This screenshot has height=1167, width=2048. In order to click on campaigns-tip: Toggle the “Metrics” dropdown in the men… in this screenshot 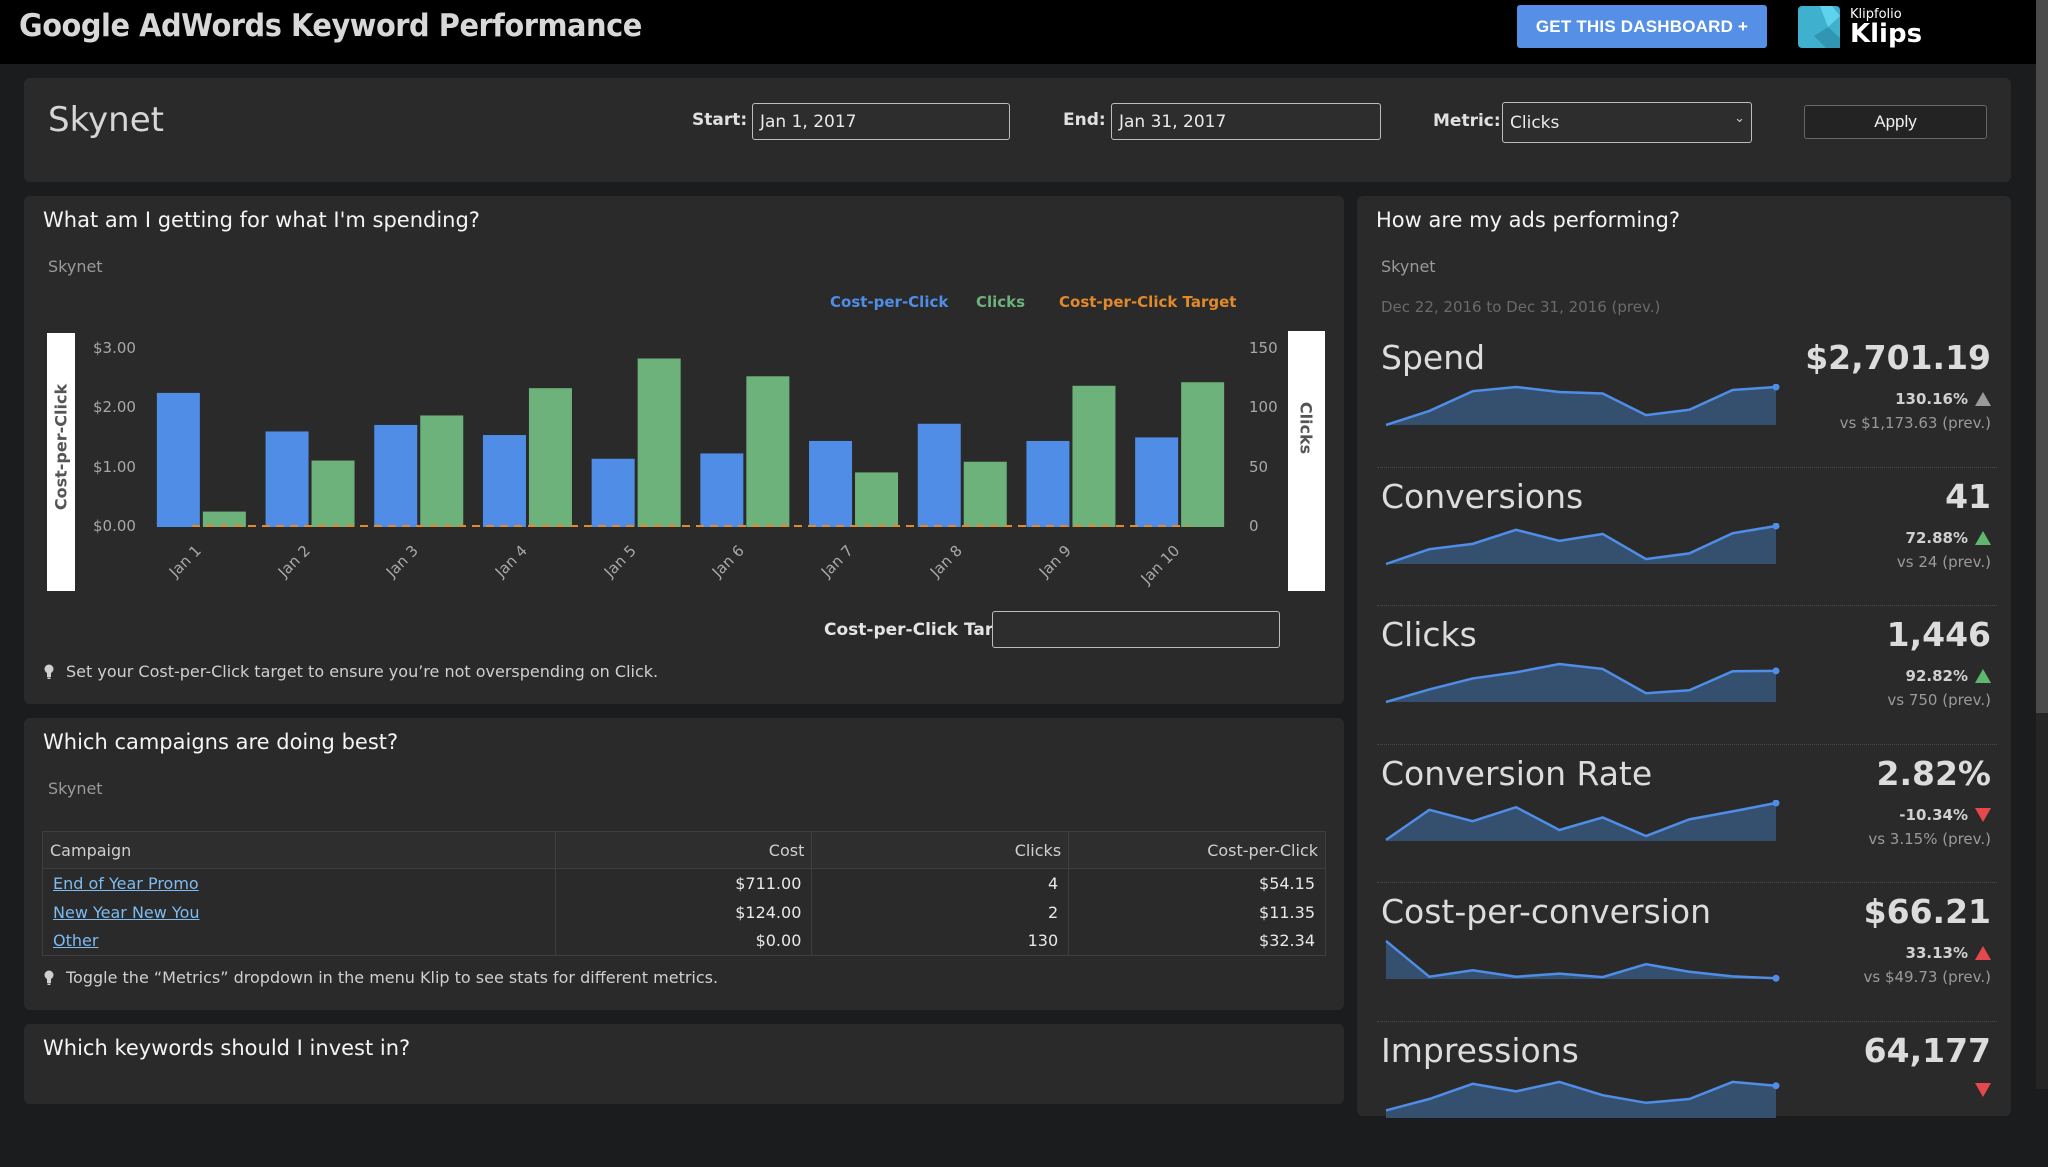, I will do `click(381, 977)`.